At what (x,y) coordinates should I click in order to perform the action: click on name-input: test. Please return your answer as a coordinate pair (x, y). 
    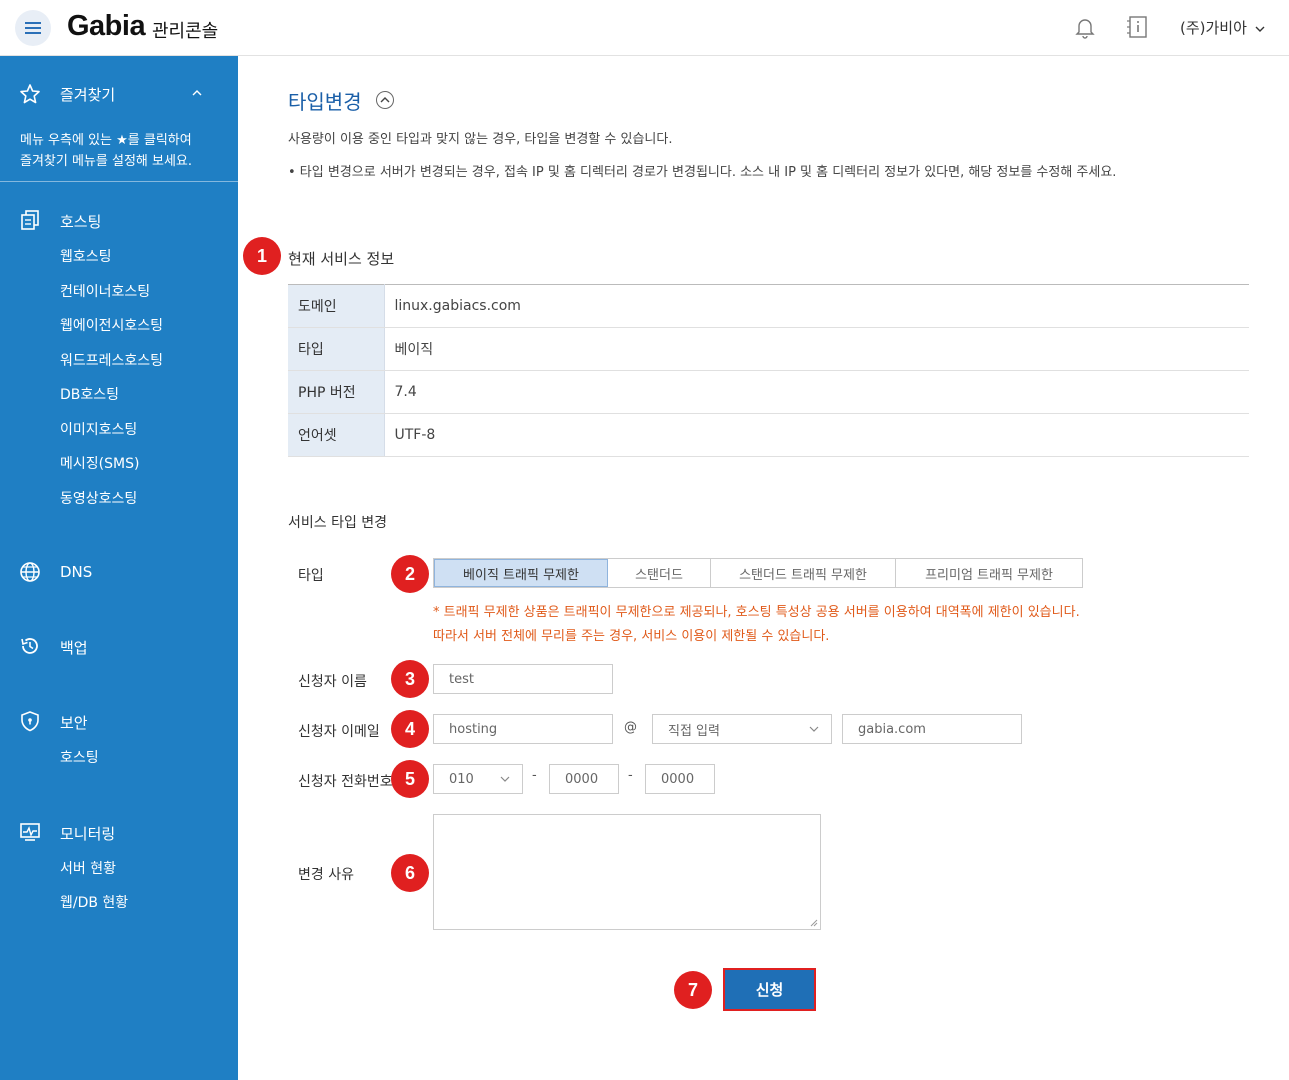
    Looking at the image, I should click on (523, 679).